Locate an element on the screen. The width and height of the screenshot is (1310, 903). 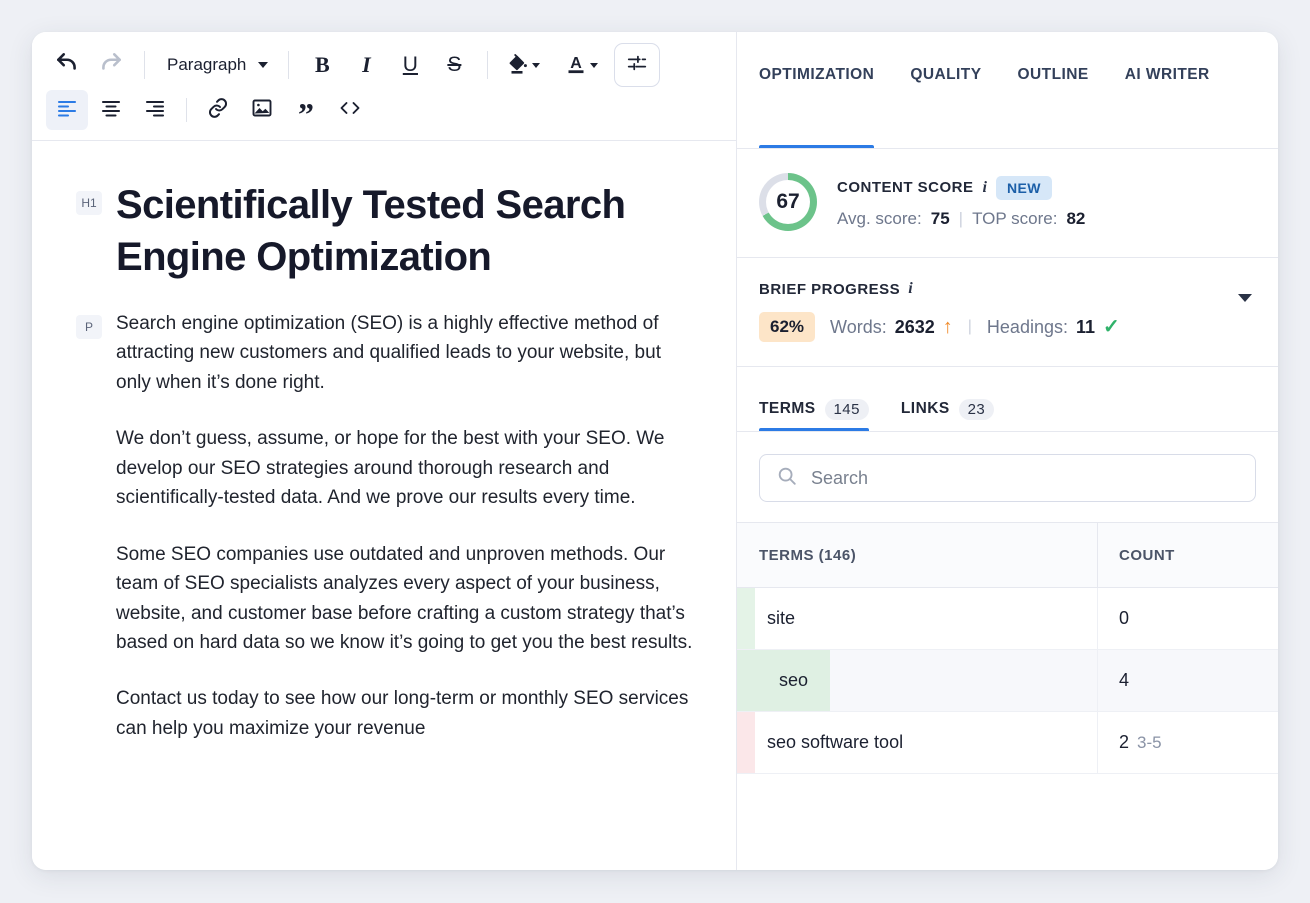
term-label: seo software tool is located at coordinates (835, 742).